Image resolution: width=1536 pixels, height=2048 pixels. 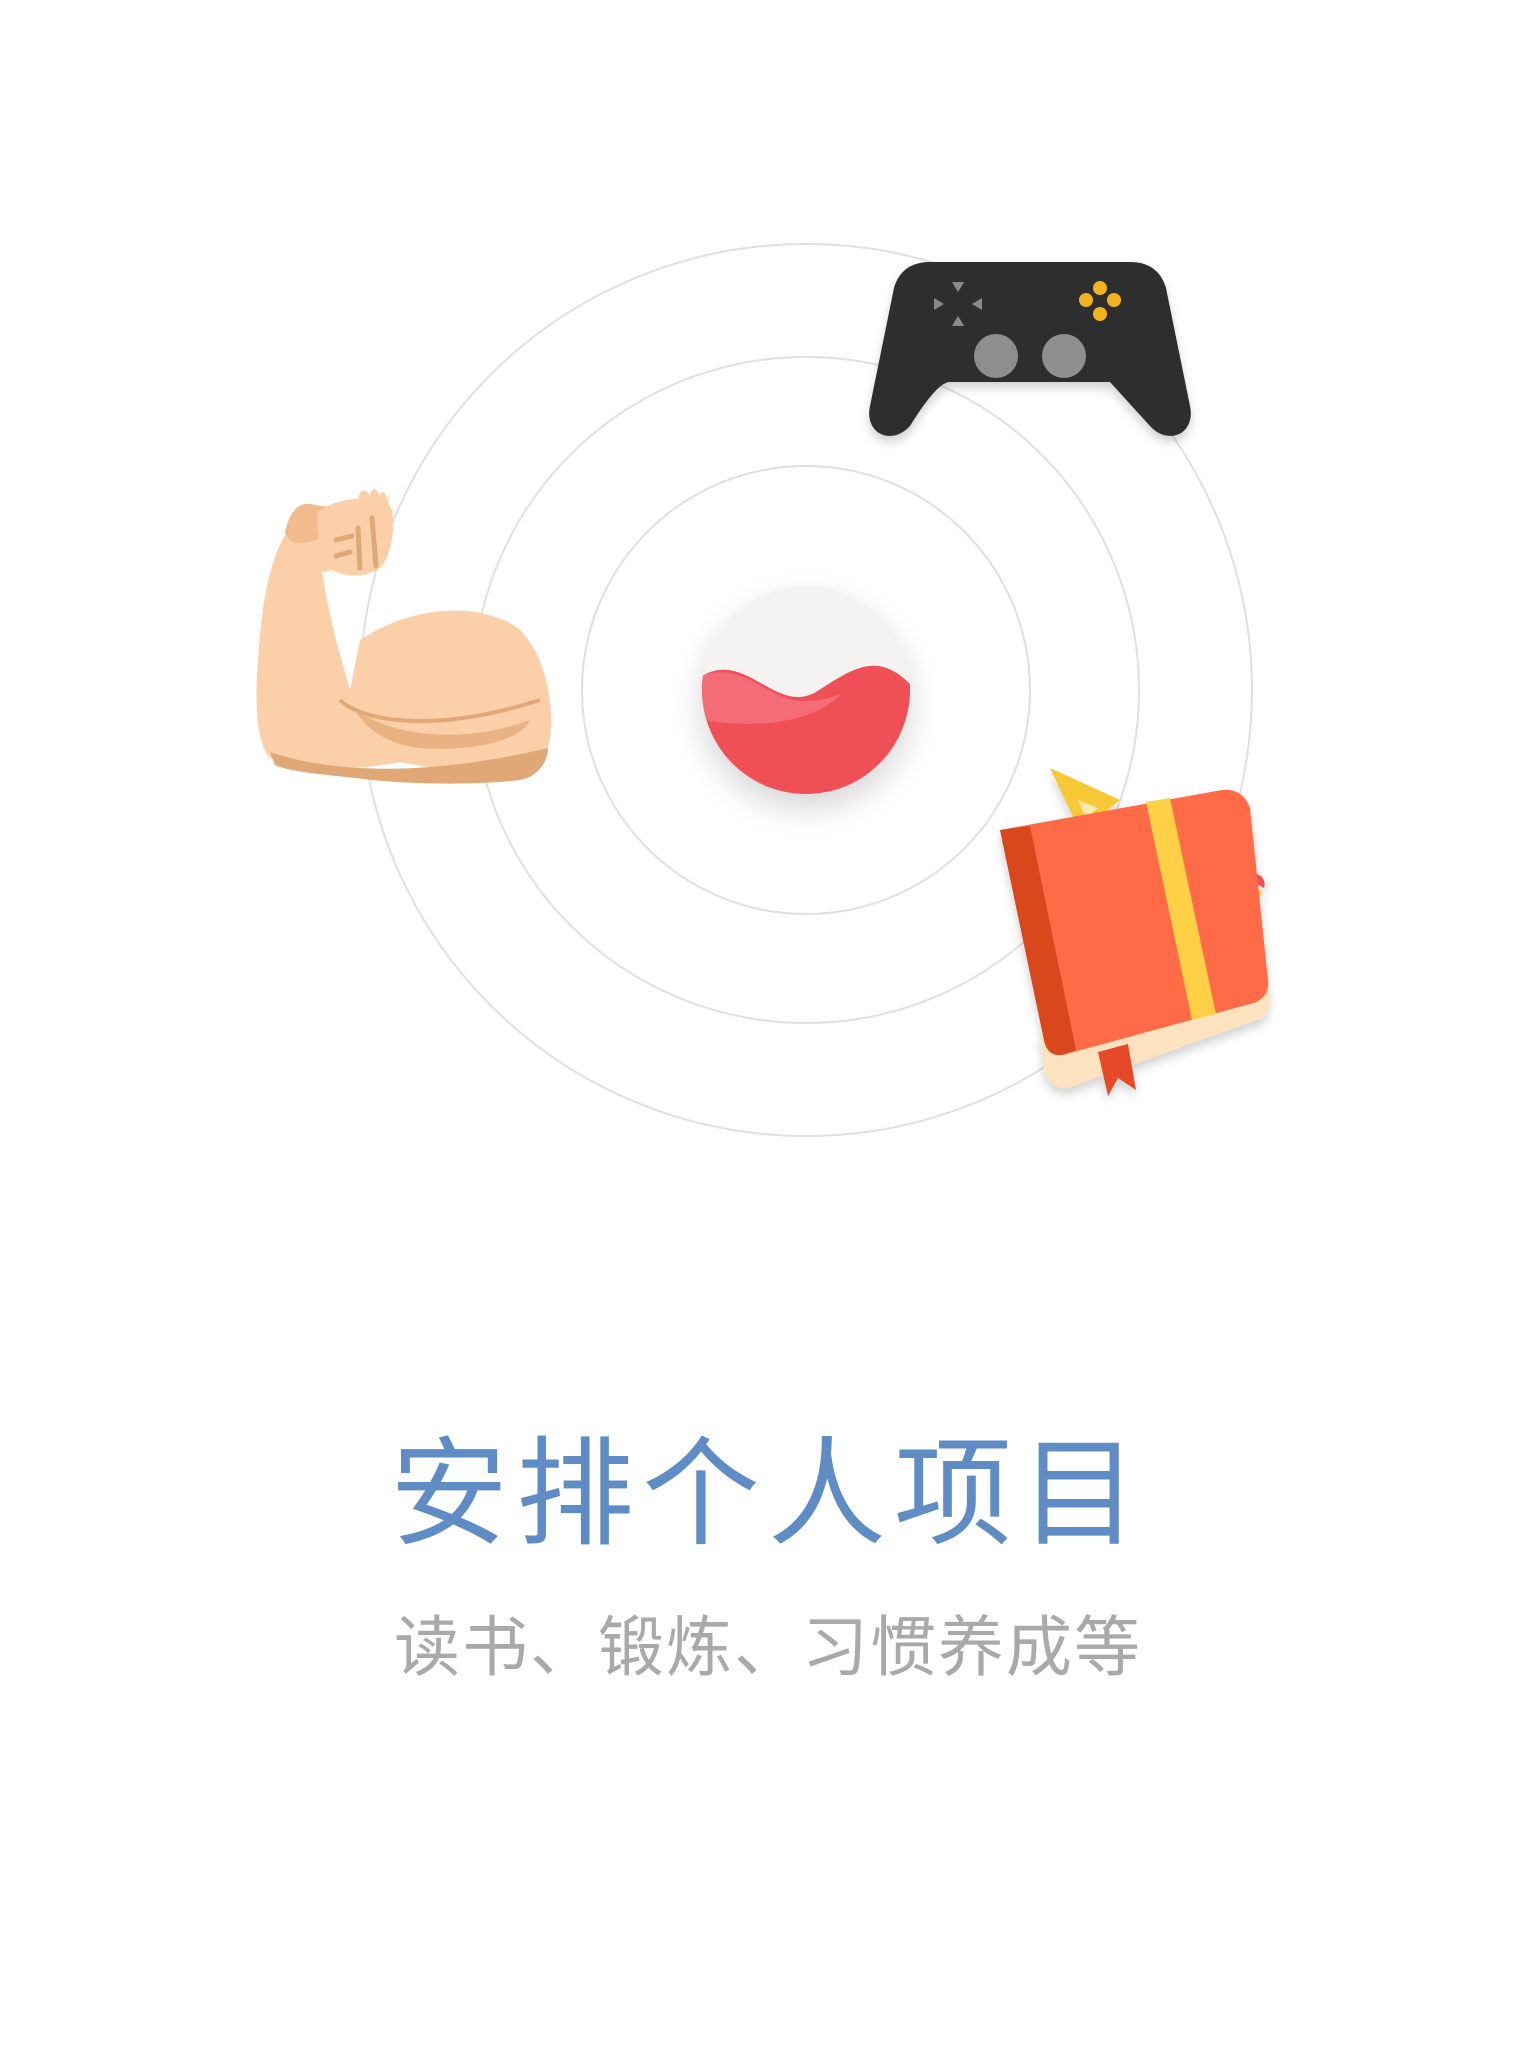 I want to click on gamepad-icon, so click(x=1030, y=349).